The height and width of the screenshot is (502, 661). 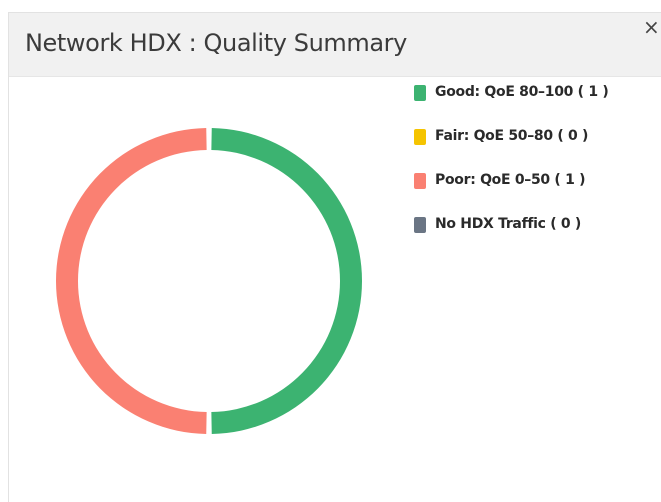 What do you see at coordinates (512, 136) in the screenshot?
I see `legend-label: Fair: QoE 50–80 ( 0 )` at bounding box center [512, 136].